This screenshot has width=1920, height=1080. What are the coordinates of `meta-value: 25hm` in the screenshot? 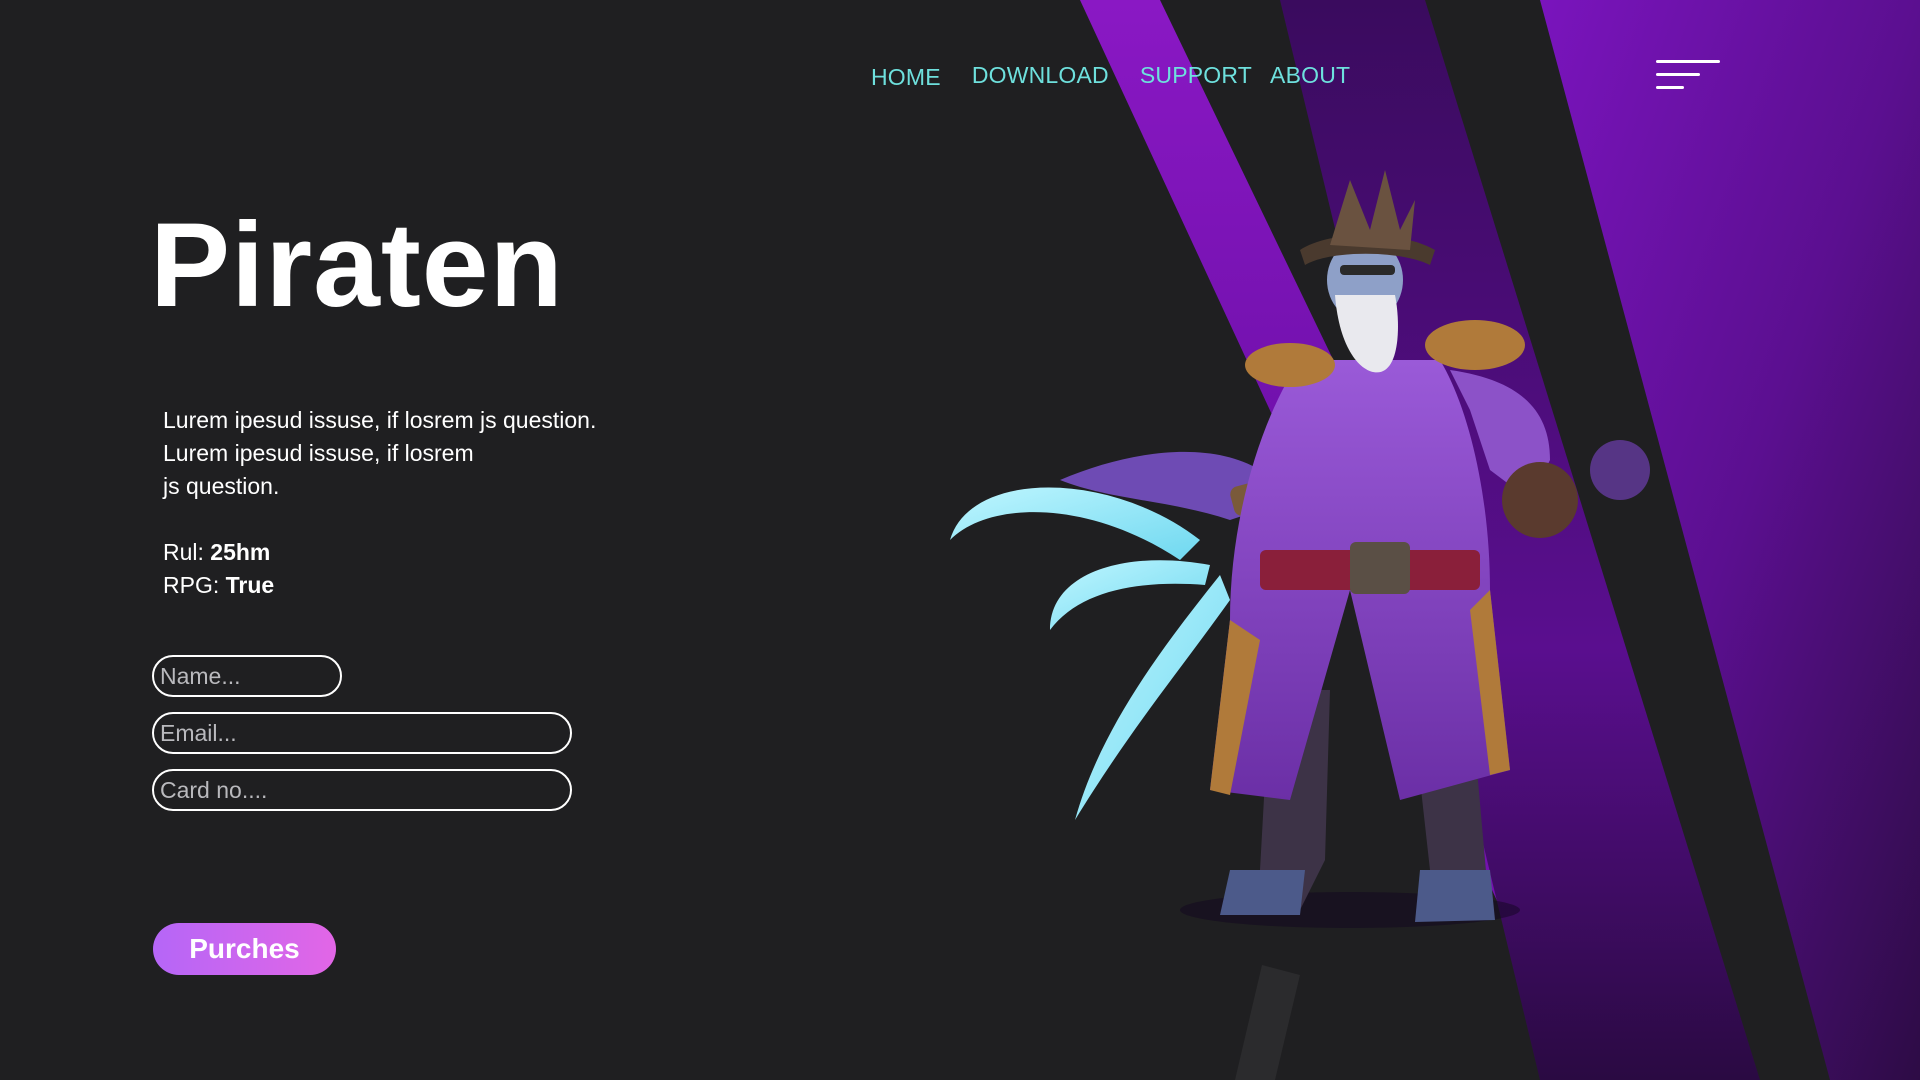 It's located at (240, 552).